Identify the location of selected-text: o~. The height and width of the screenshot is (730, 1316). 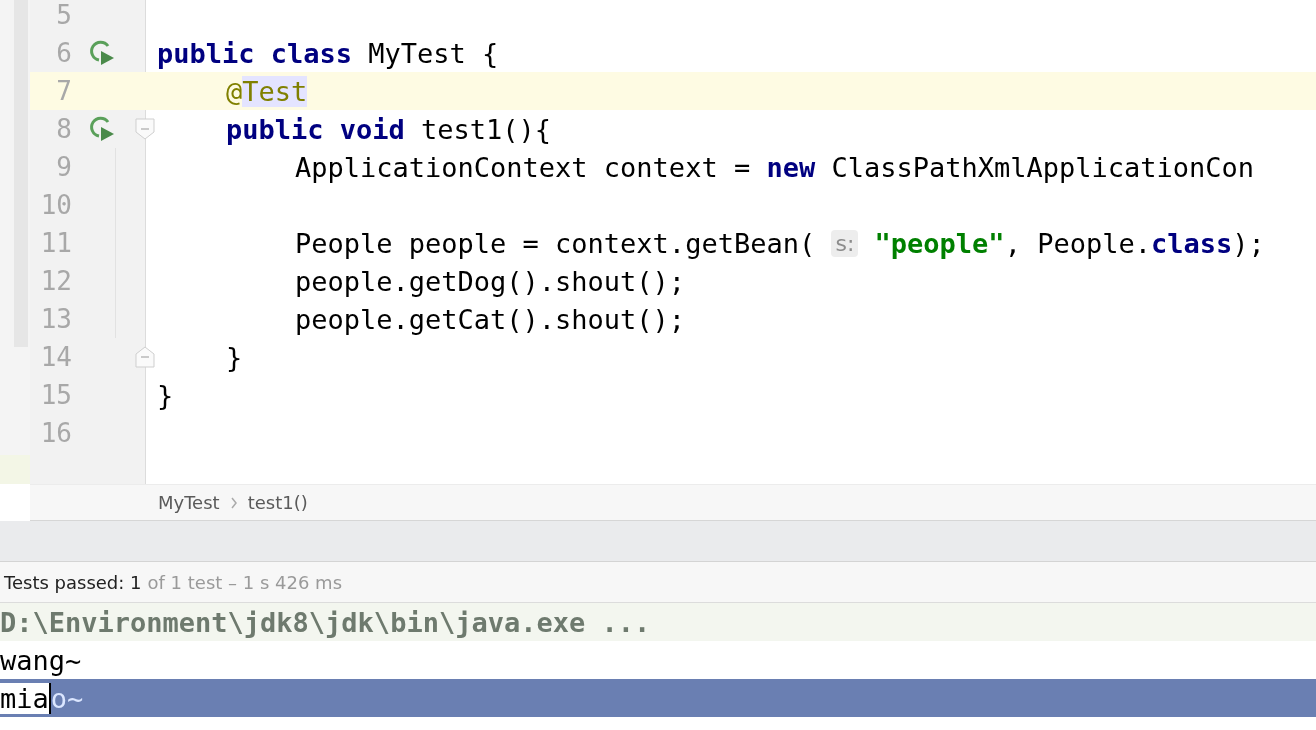
(67, 698).